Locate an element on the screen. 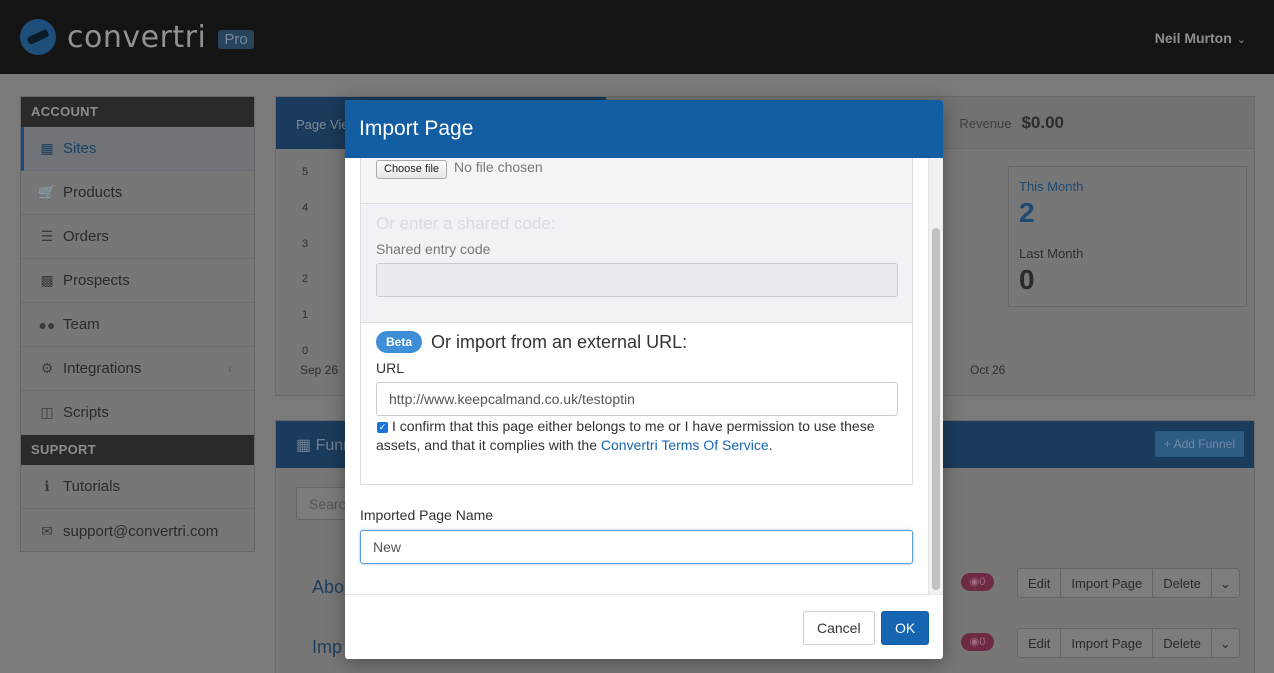 The width and height of the screenshot is (1274, 673). modal-title: Import Page is located at coordinates (644, 129).